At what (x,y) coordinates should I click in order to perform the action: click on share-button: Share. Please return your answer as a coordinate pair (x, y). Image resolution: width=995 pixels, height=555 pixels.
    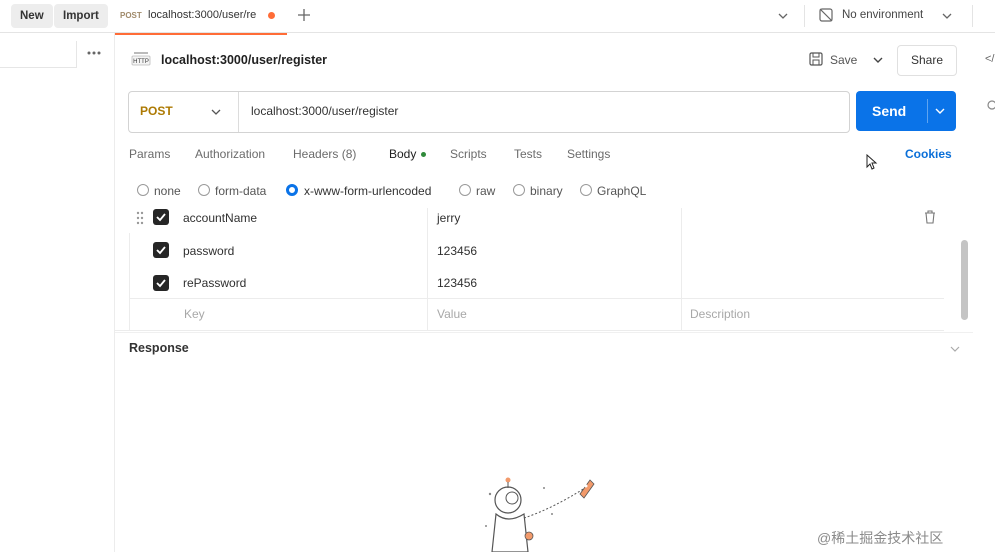
    Looking at the image, I should click on (927, 60).